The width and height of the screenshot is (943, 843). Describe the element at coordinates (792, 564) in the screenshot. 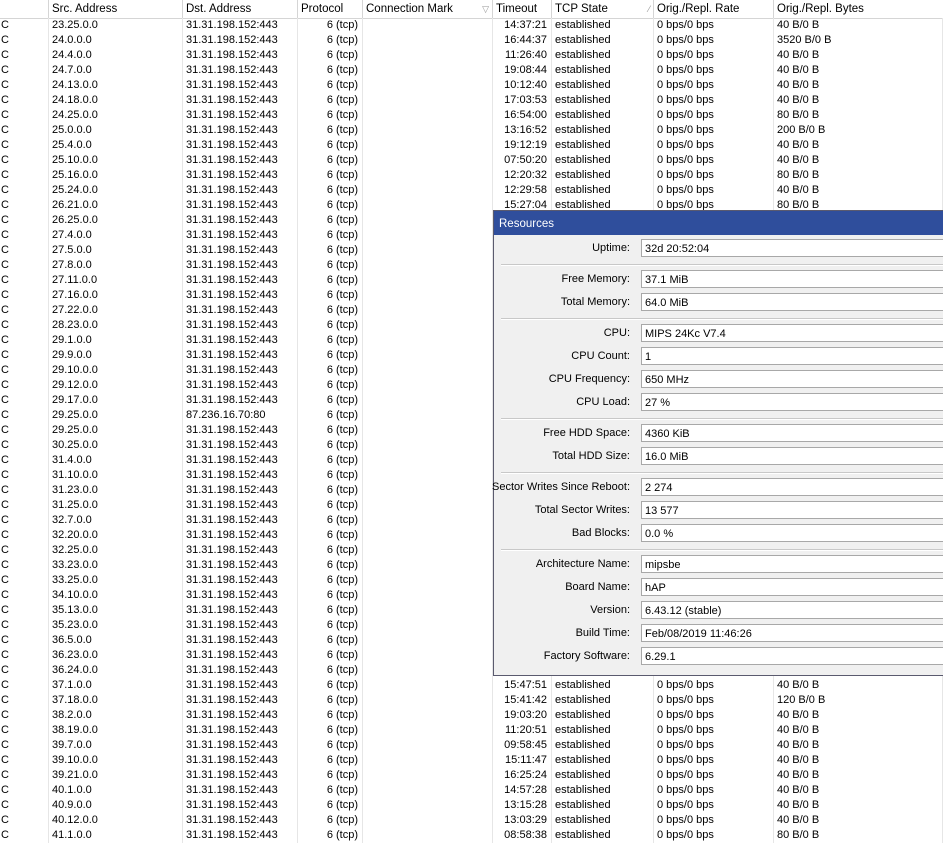

I see `architecture-name-value: mipsbe` at that location.